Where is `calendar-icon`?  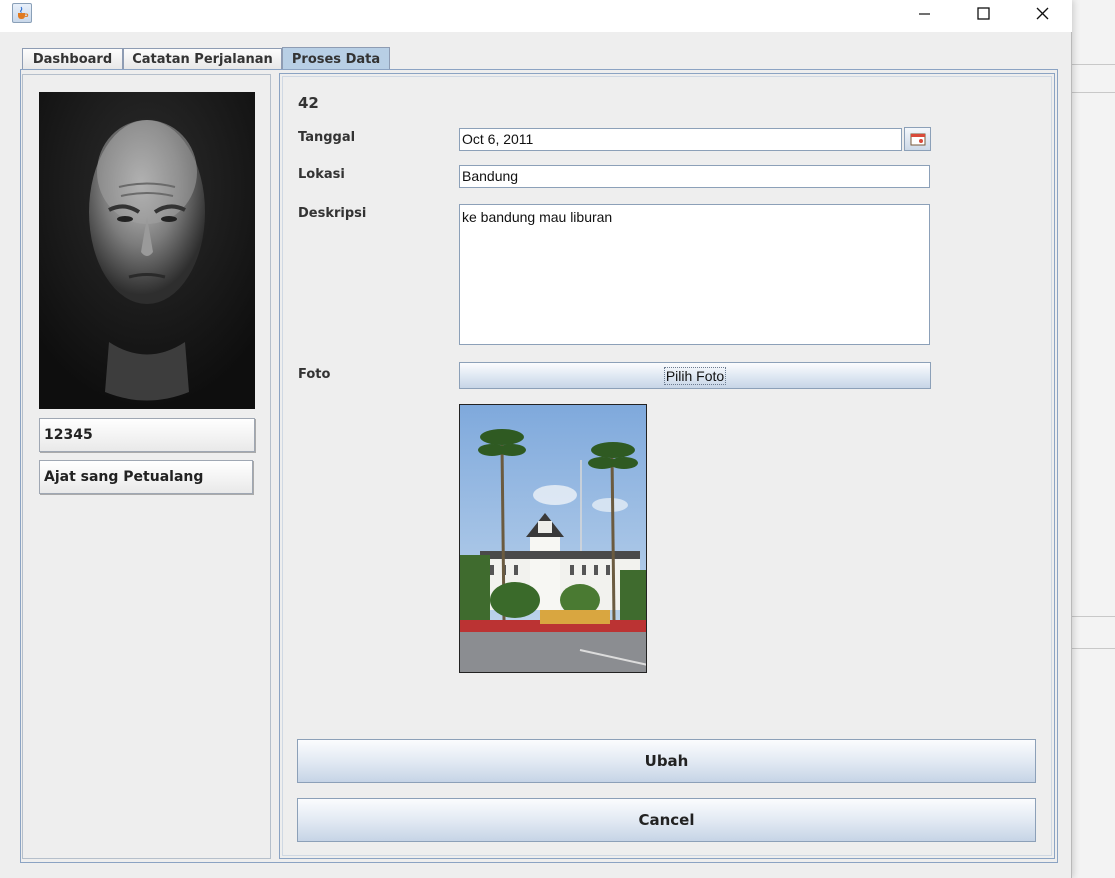 calendar-icon is located at coordinates (917, 139).